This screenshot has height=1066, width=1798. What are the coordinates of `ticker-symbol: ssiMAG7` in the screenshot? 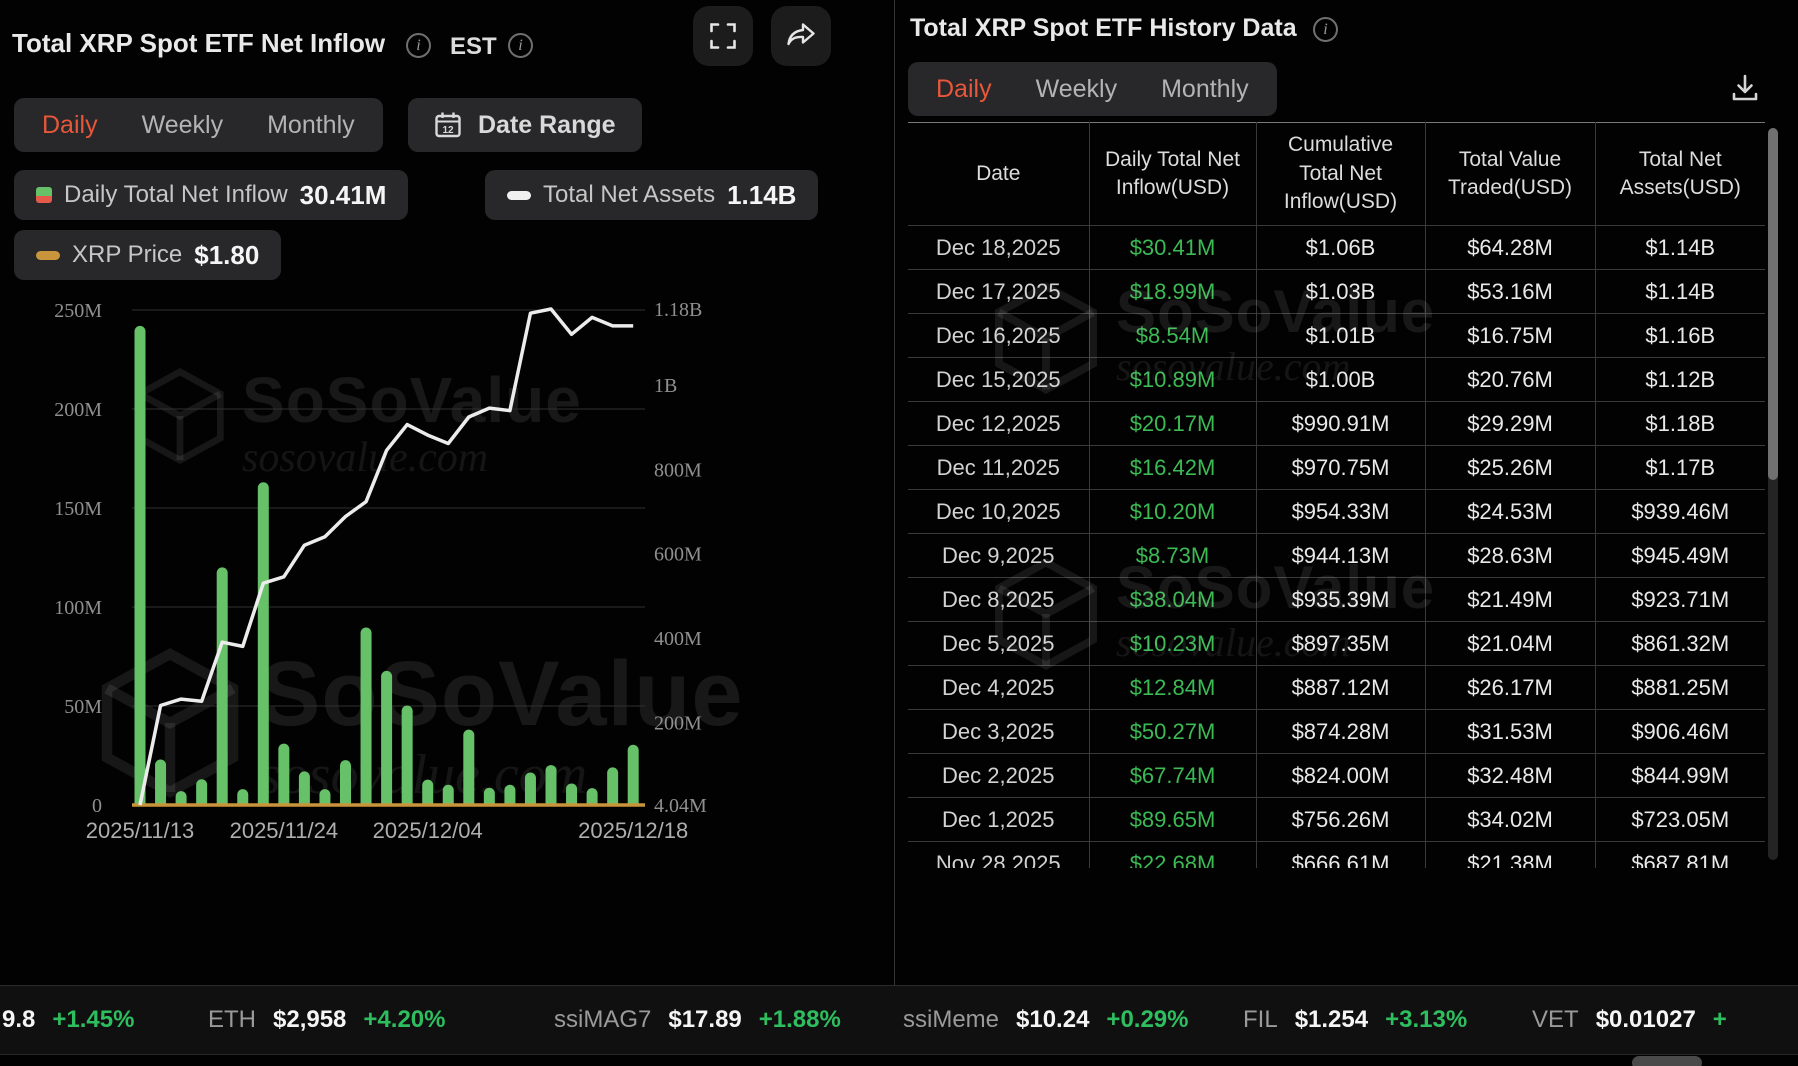 It's located at (603, 1019).